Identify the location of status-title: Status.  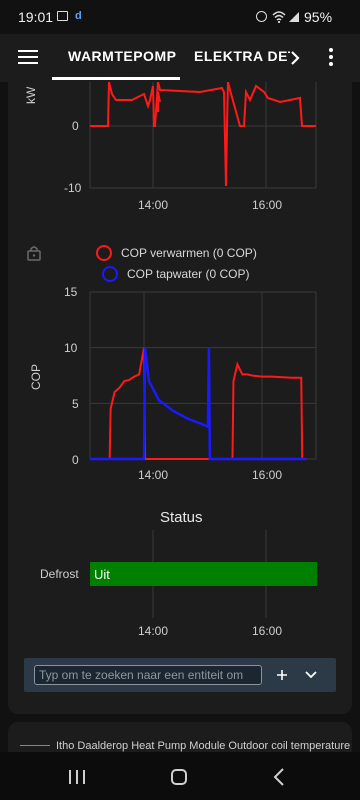
(181, 517).